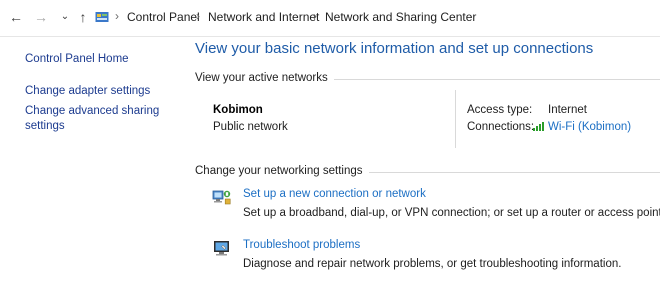 This screenshot has width=660, height=300. I want to click on troubleshoot-link: Troubleshoot problems, so click(301, 245).